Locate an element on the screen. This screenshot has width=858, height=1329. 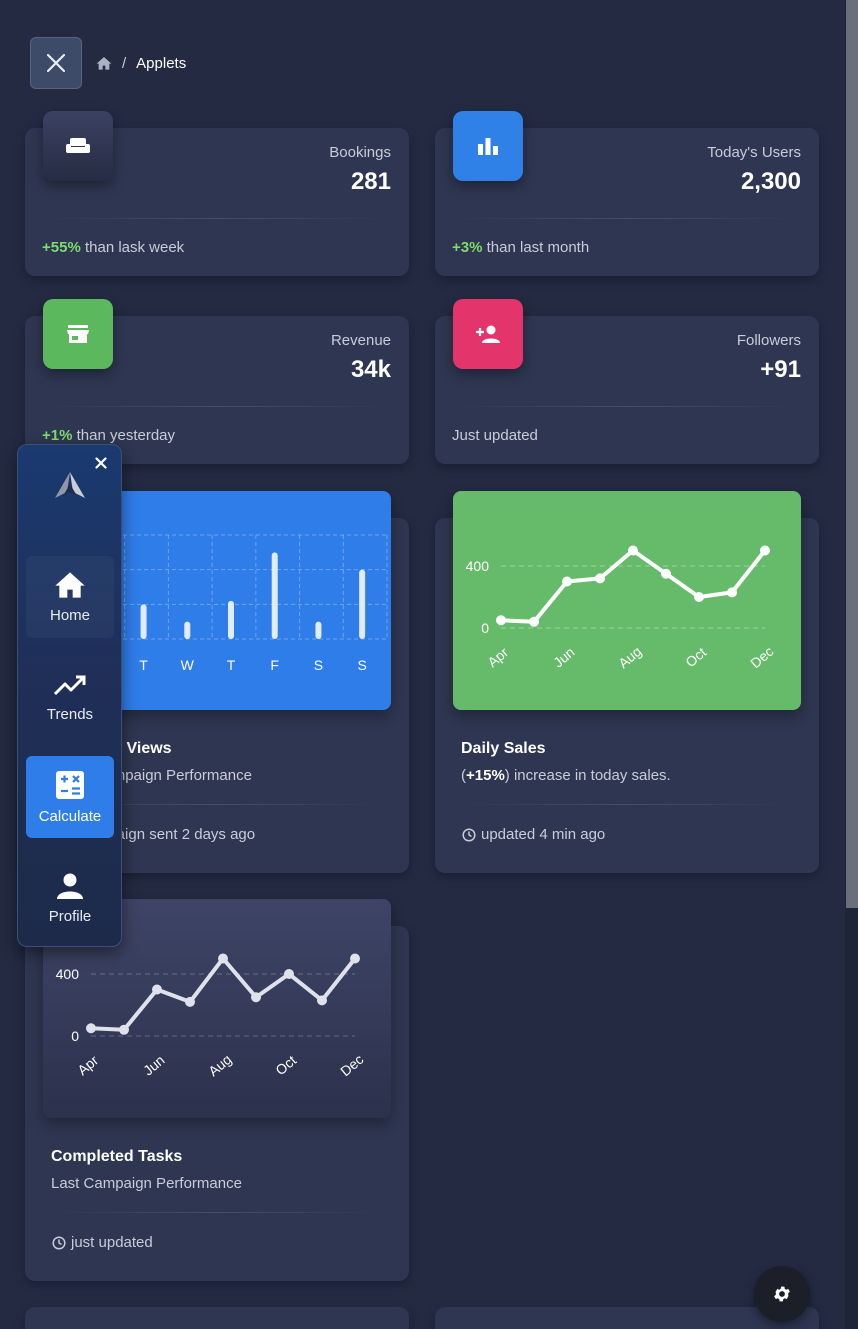
stat-label: Revenue is located at coordinates (360, 340).